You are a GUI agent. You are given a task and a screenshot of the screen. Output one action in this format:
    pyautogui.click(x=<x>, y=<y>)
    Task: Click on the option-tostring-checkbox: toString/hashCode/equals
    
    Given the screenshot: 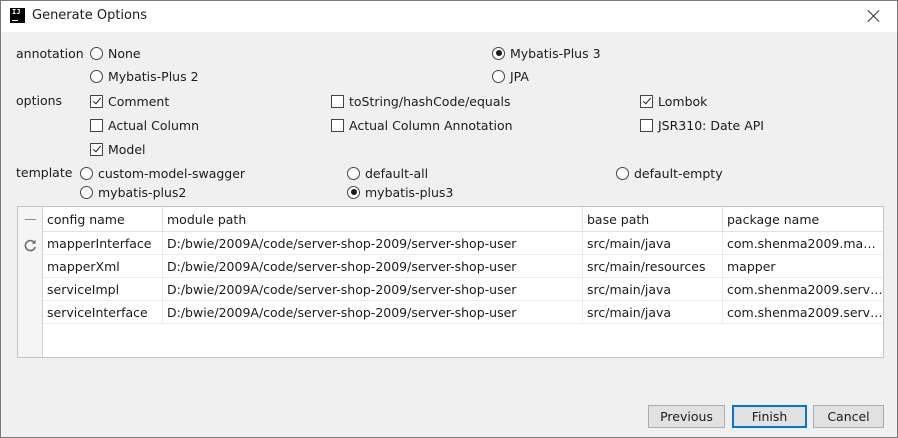 What is the action you would take?
    pyautogui.click(x=421, y=101)
    